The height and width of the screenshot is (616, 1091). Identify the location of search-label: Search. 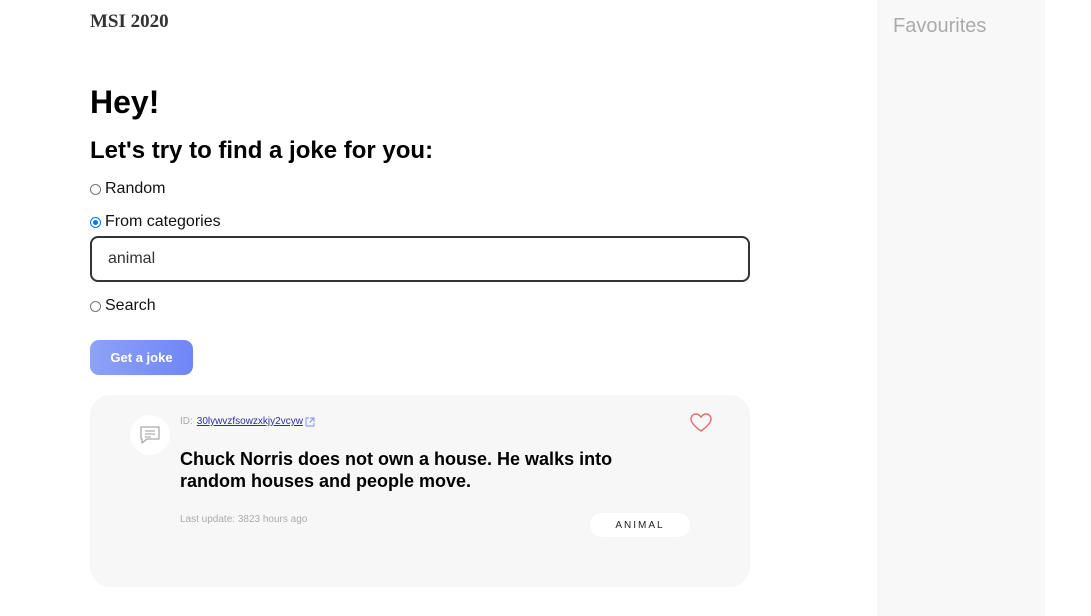
(130, 305).